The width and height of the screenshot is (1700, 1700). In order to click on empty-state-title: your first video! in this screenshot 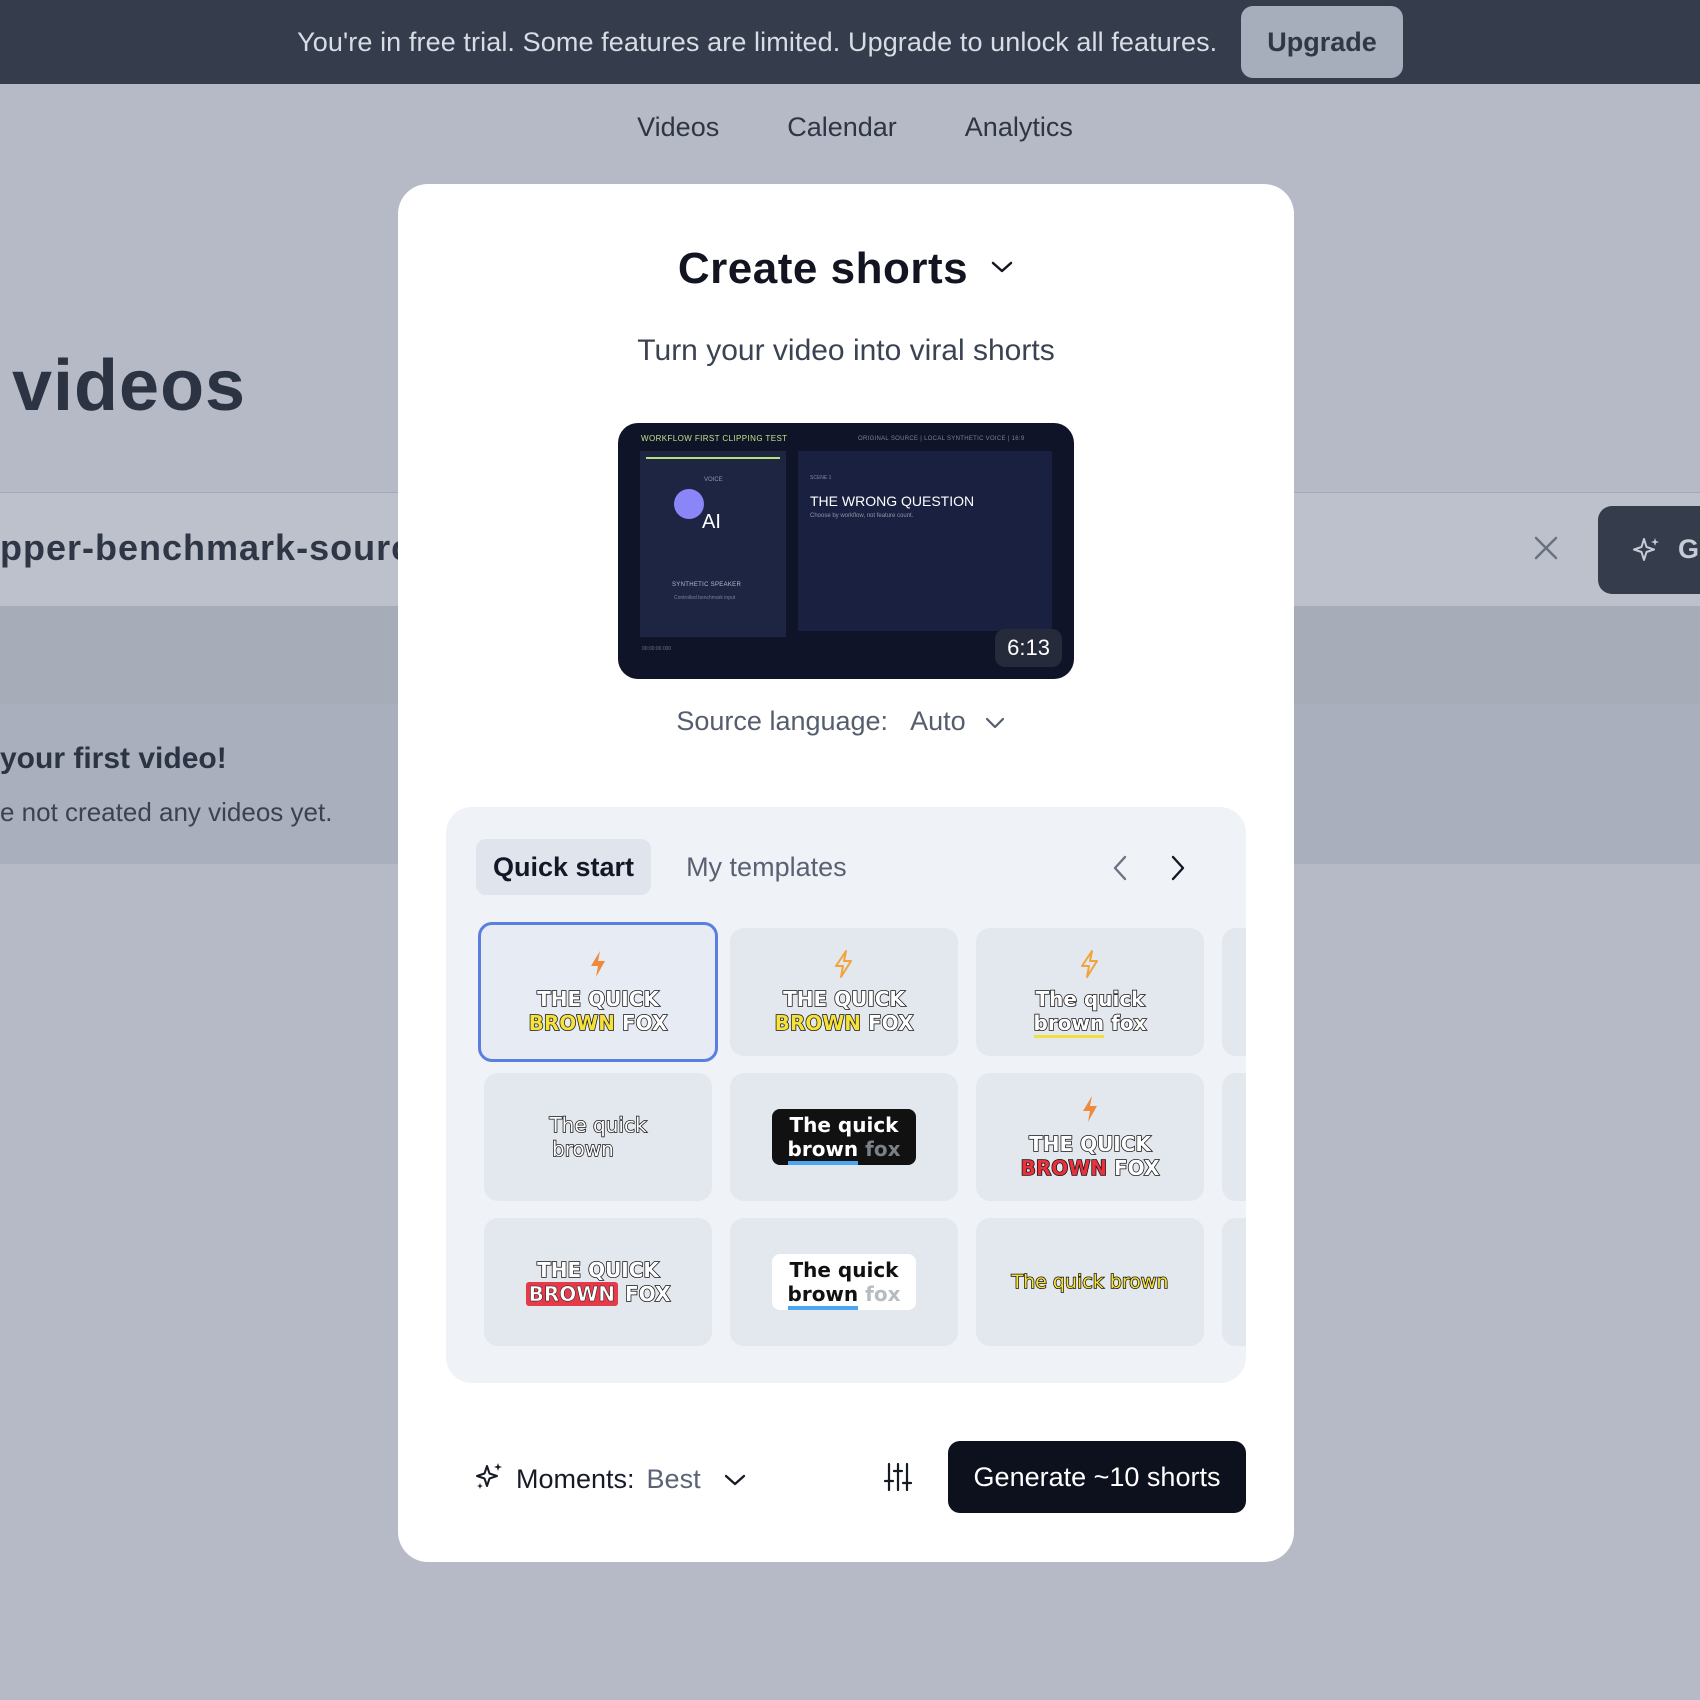, I will do `click(113, 758)`.